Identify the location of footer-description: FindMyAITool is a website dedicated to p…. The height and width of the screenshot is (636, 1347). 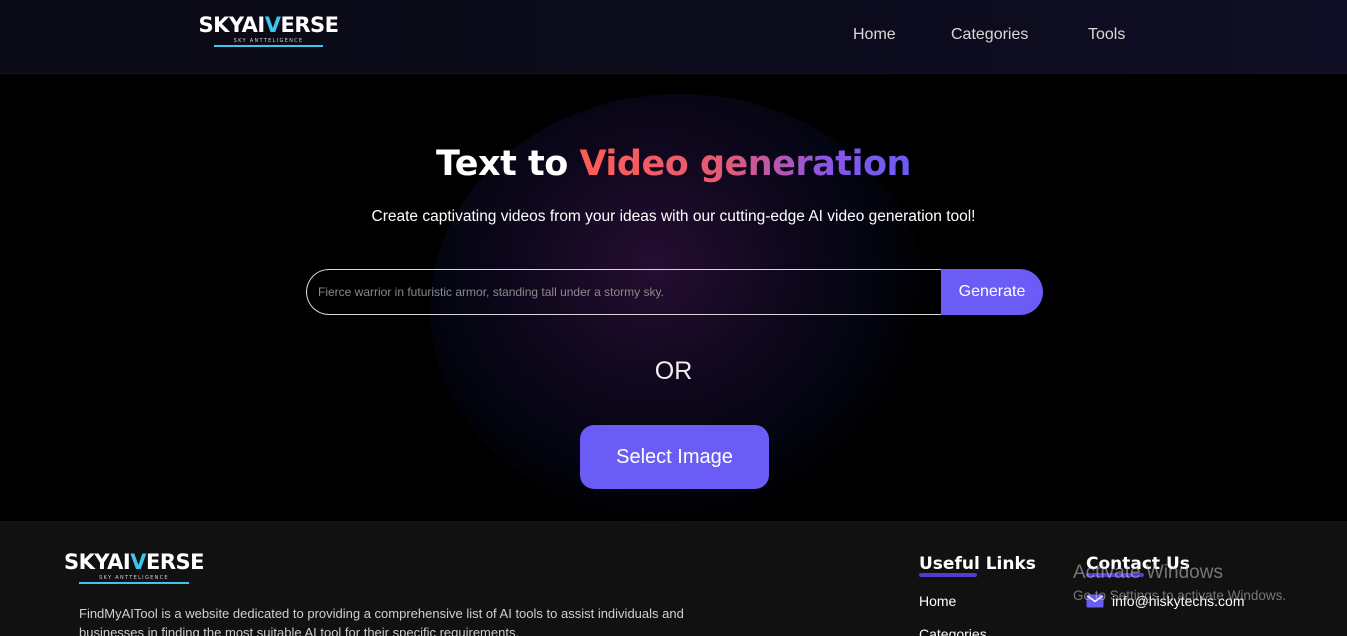
(381, 621).